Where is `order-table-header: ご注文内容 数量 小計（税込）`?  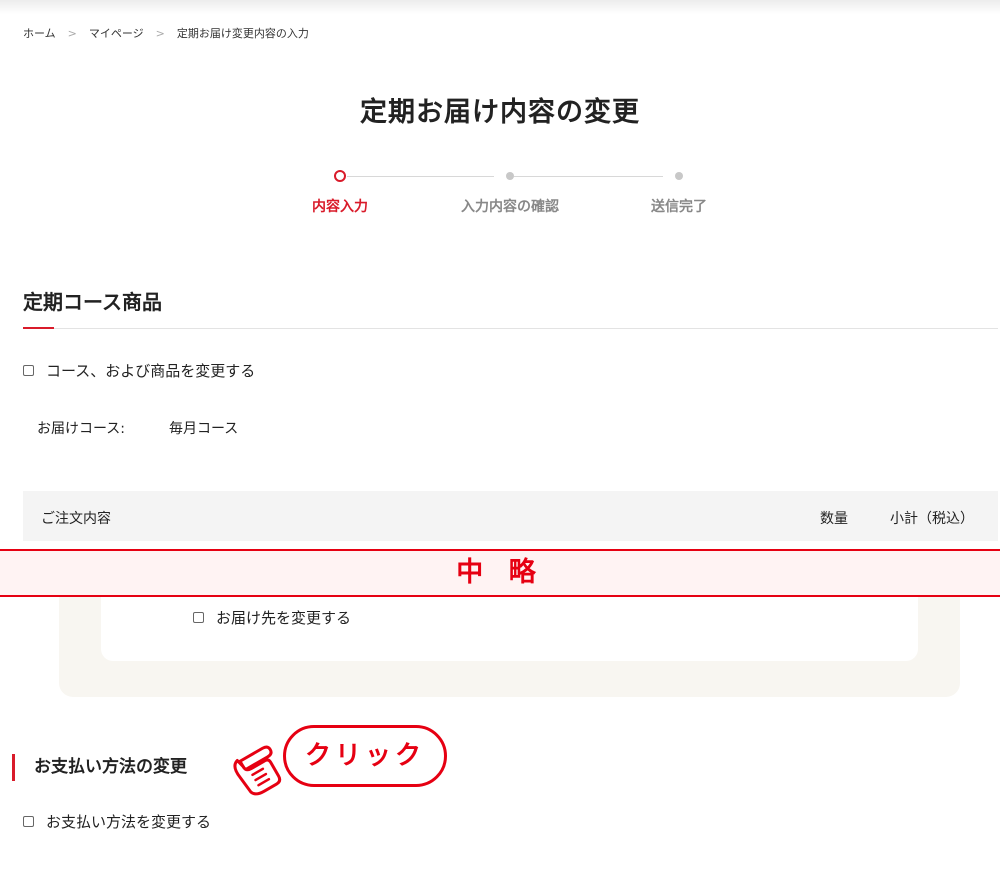 order-table-header: ご注文内容 数量 小計（税込） is located at coordinates (510, 516).